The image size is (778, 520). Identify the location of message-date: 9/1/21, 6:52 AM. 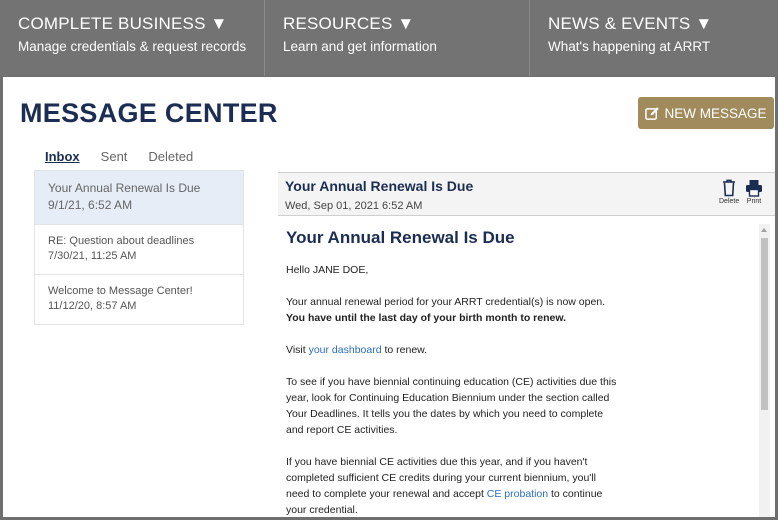
(90, 205).